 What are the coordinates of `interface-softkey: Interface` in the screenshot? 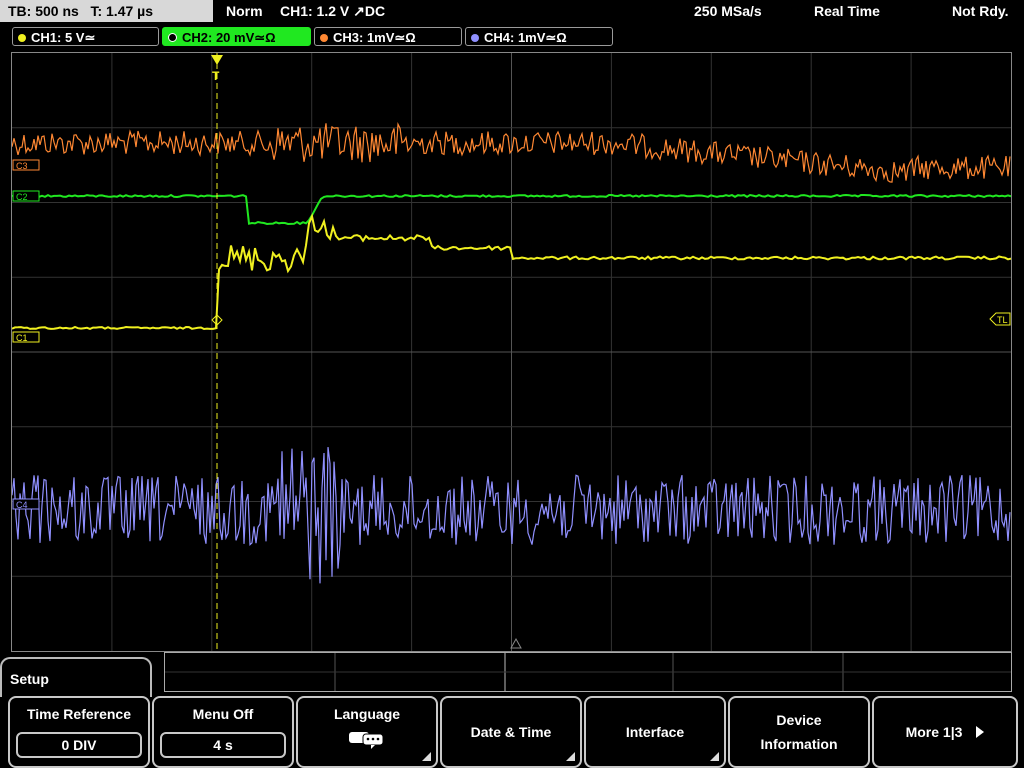 It's located at (655, 732).